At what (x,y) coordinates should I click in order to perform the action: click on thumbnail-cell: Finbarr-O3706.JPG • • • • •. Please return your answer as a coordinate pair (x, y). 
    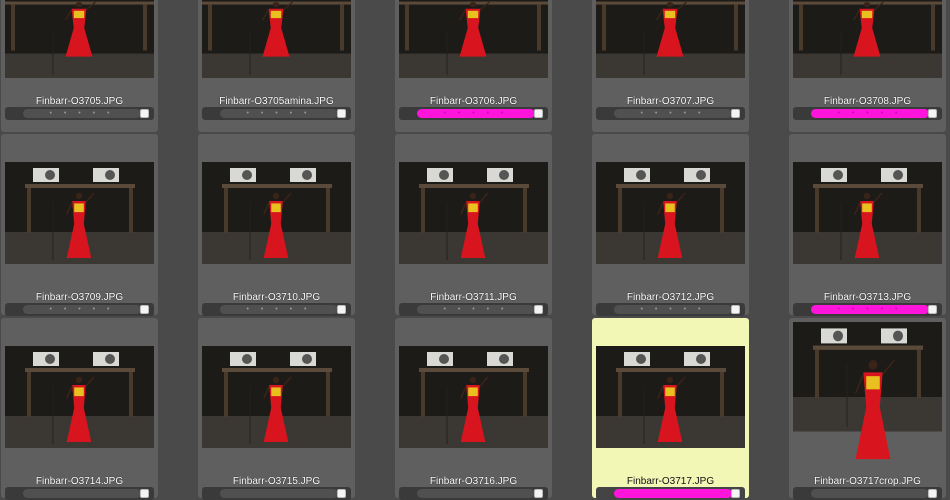
    Looking at the image, I should click on (473, 66).